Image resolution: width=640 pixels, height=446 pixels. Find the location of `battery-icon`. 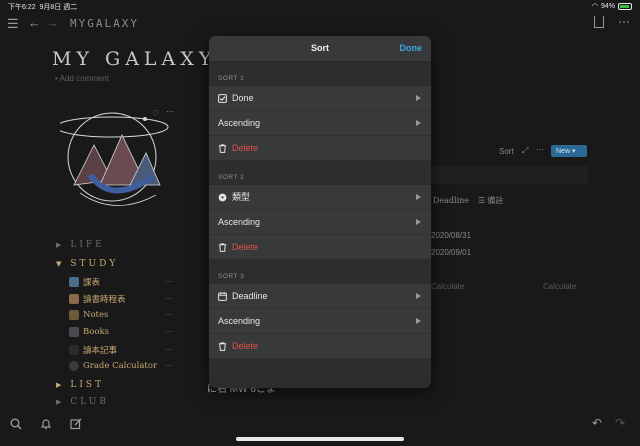

battery-icon is located at coordinates (625, 6).